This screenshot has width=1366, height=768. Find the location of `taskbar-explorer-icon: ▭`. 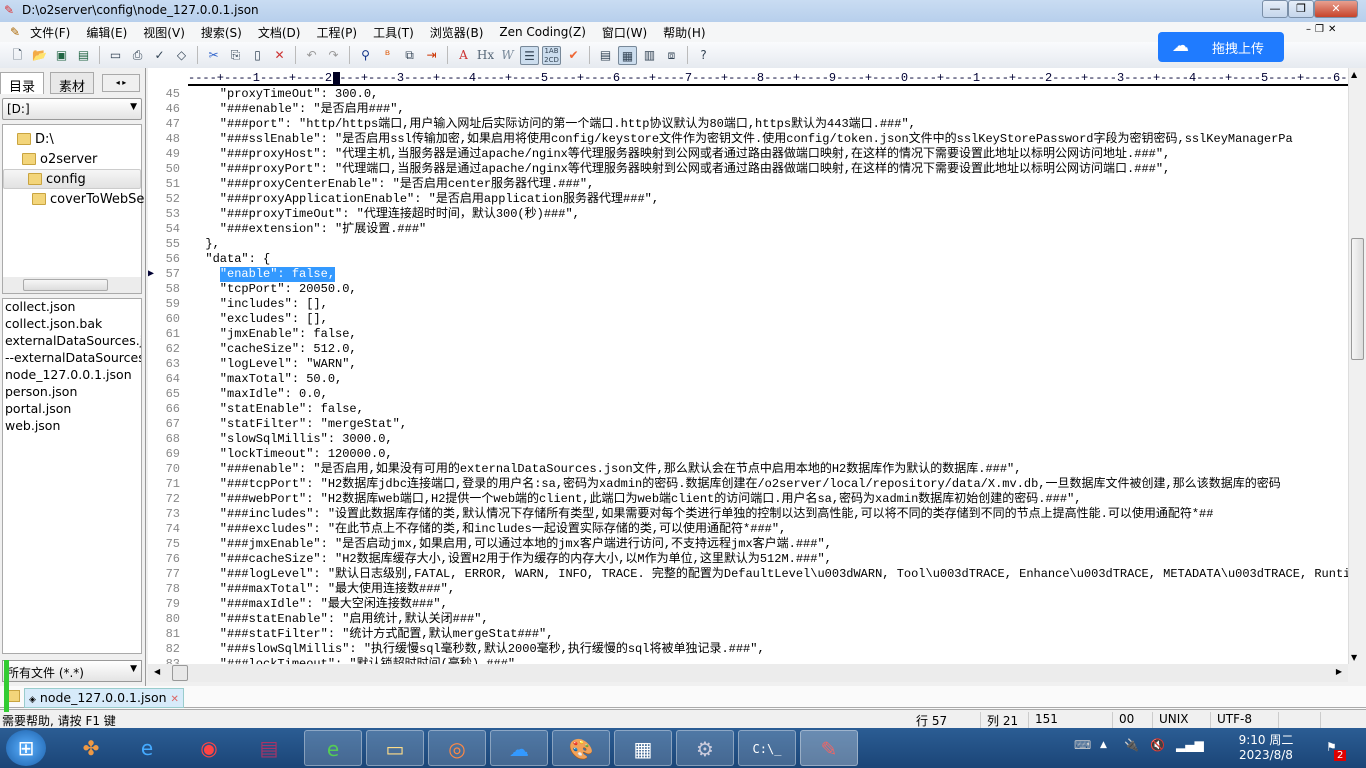

taskbar-explorer-icon: ▭ is located at coordinates (395, 748).